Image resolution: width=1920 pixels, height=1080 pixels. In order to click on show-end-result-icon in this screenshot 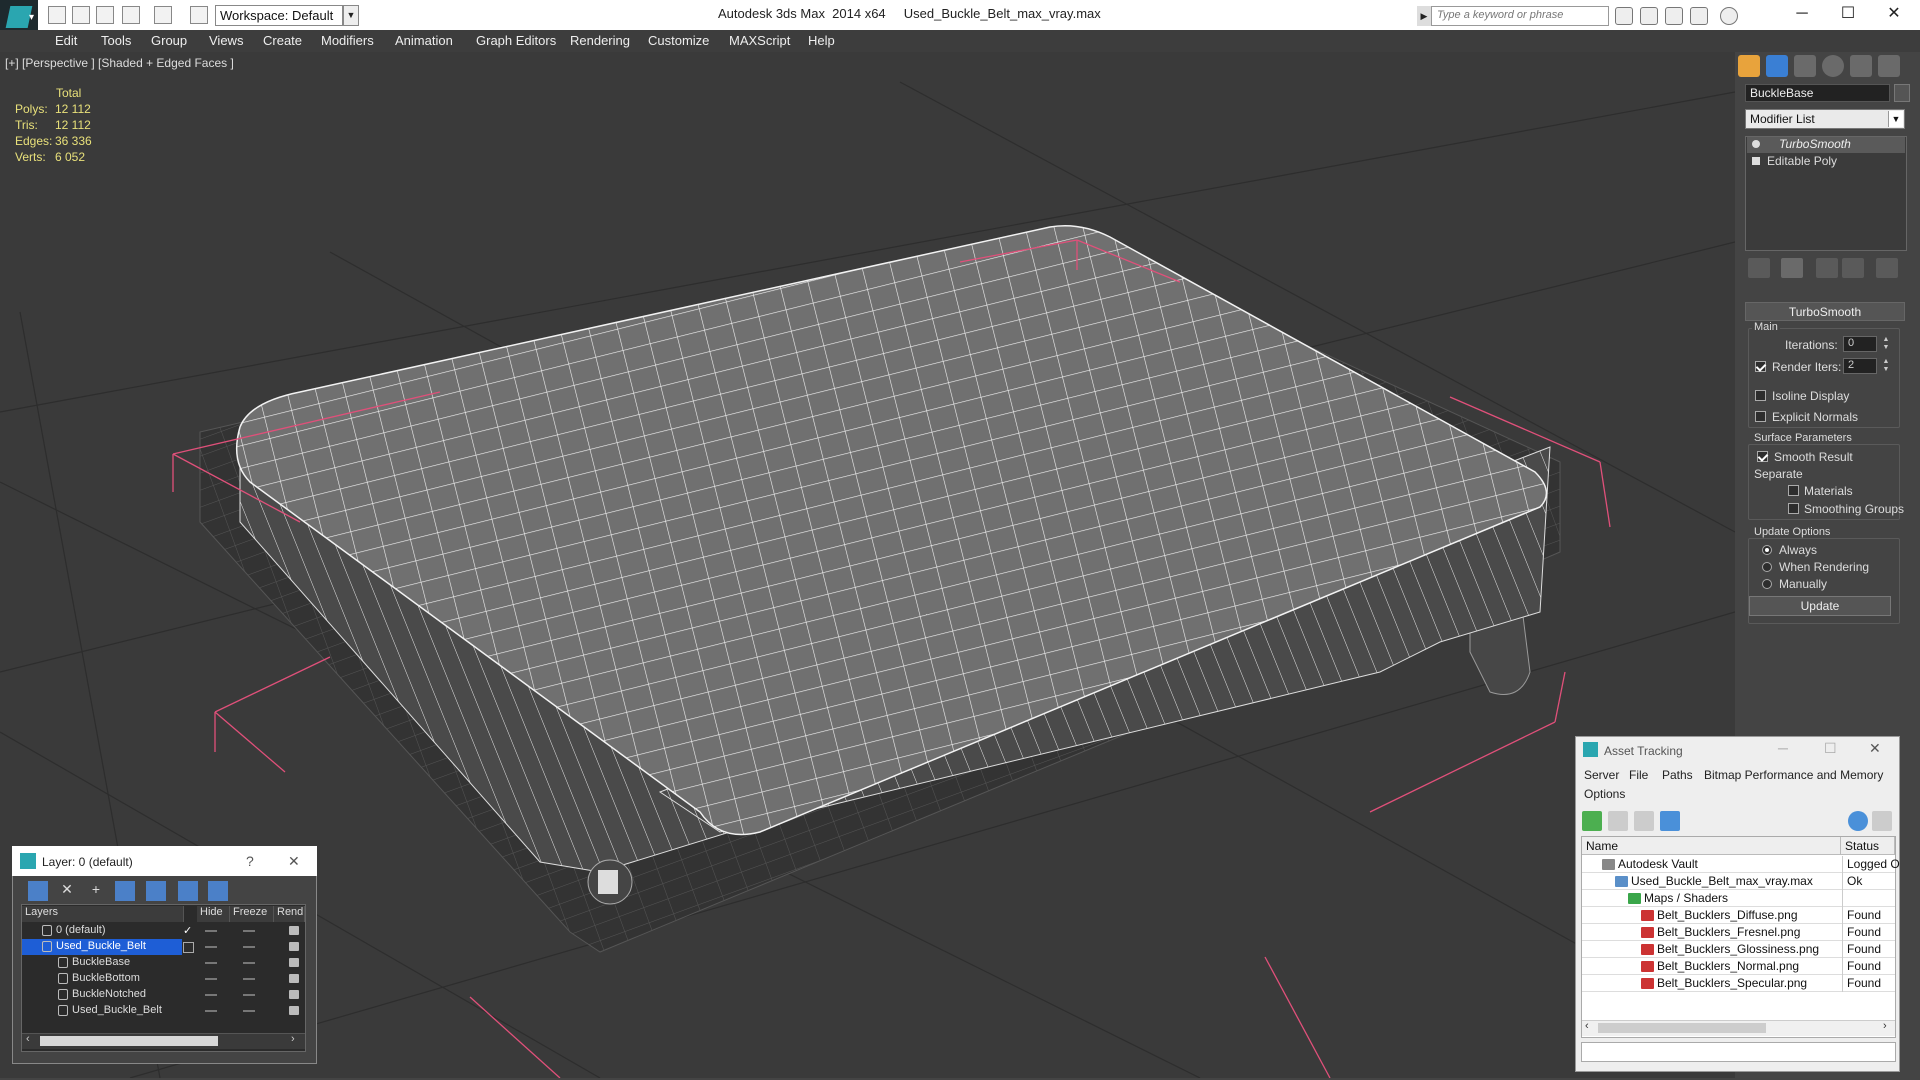, I will do `click(1792, 268)`.